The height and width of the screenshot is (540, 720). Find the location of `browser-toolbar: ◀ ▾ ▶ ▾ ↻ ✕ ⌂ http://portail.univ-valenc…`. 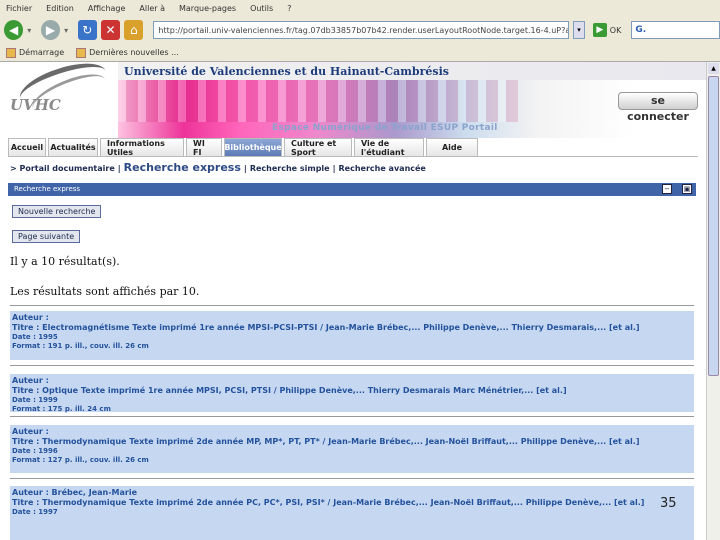

browser-toolbar: ◀ ▾ ▶ ▾ ↻ ✕ ⌂ http://portail.univ-valenc… is located at coordinates (360, 30).